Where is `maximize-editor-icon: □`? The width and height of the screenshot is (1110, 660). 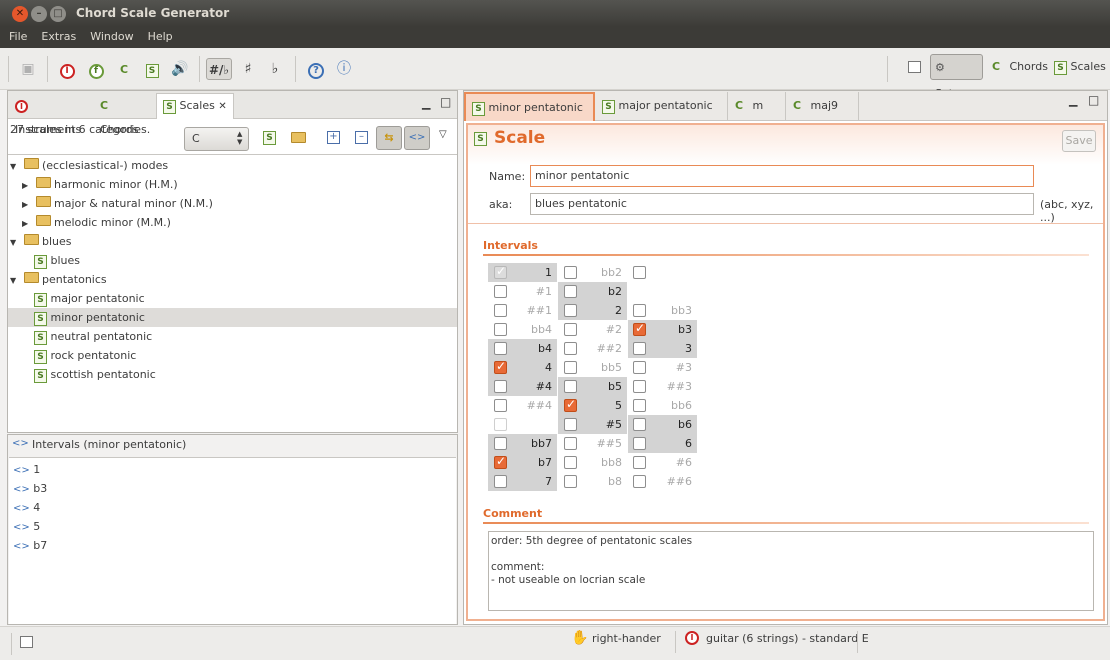 maximize-editor-icon: □ is located at coordinates (1093, 100).